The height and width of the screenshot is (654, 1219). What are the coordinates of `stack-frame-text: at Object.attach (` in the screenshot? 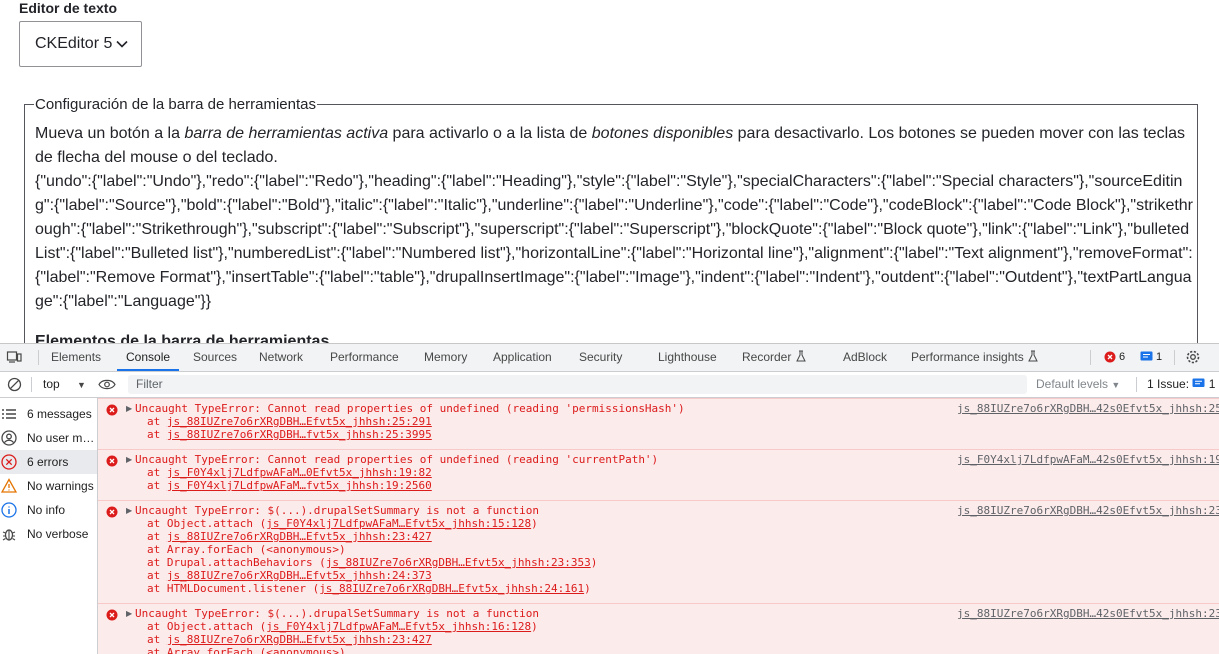 It's located at (207, 523).